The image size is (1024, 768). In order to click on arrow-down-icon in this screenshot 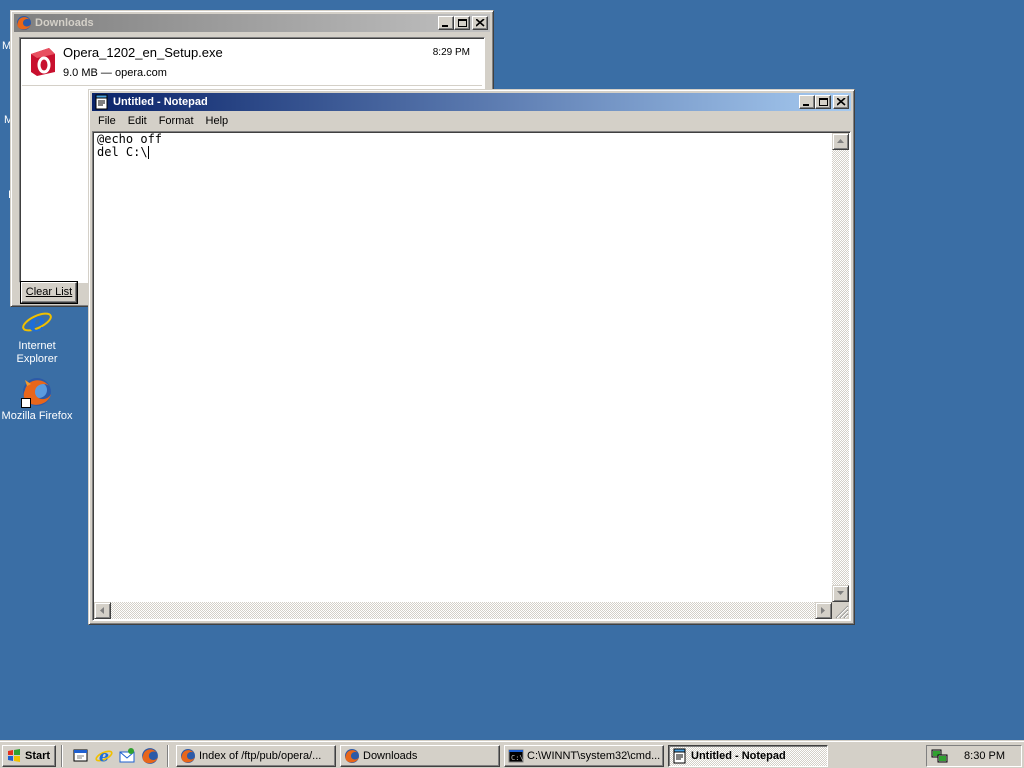, I will do `click(840, 593)`.